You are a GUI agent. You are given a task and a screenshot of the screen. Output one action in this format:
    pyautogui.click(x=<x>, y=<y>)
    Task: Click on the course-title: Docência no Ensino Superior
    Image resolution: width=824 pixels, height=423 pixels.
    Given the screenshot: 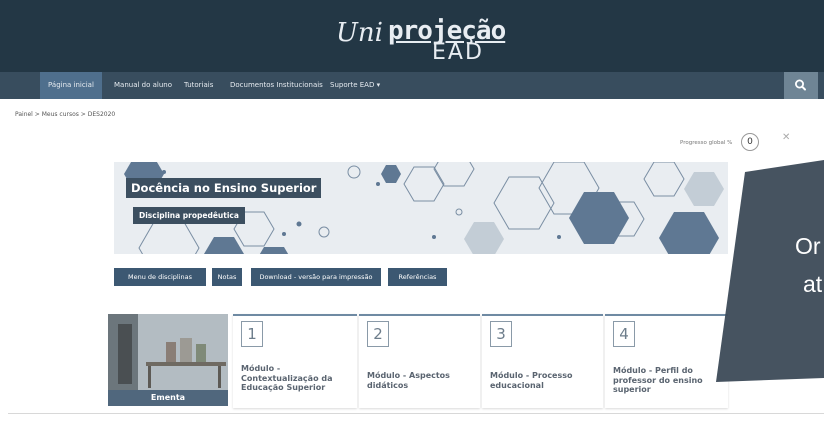 What is the action you would take?
    pyautogui.click(x=224, y=188)
    